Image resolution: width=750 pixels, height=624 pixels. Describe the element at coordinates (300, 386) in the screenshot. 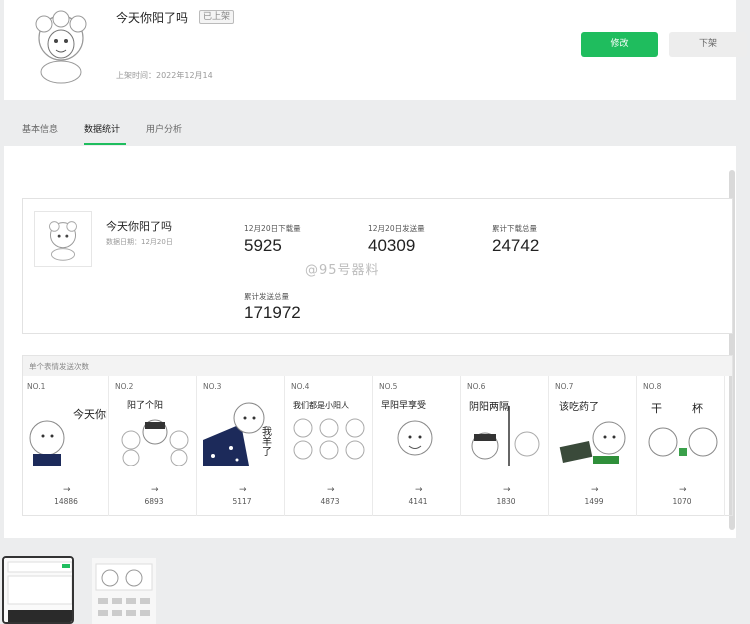

I see `sticker-rank: NO.4` at that location.